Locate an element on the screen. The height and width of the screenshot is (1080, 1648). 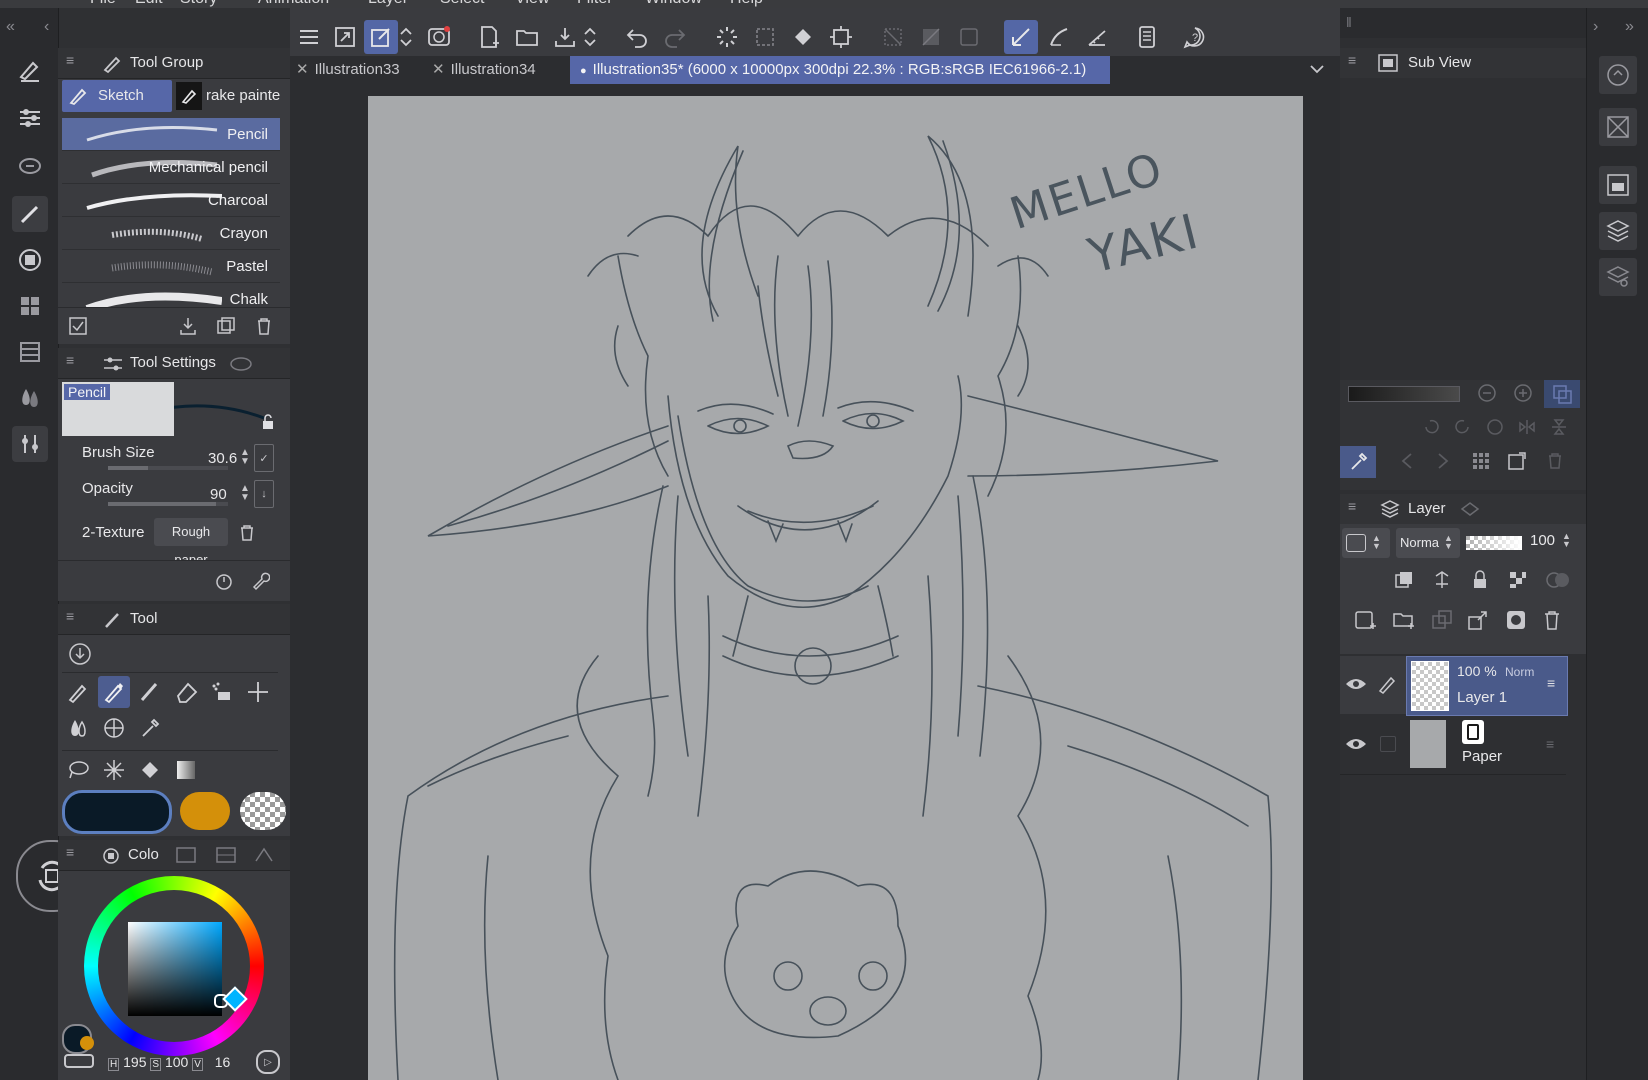
zoom-slider is located at coordinates (1404, 394).